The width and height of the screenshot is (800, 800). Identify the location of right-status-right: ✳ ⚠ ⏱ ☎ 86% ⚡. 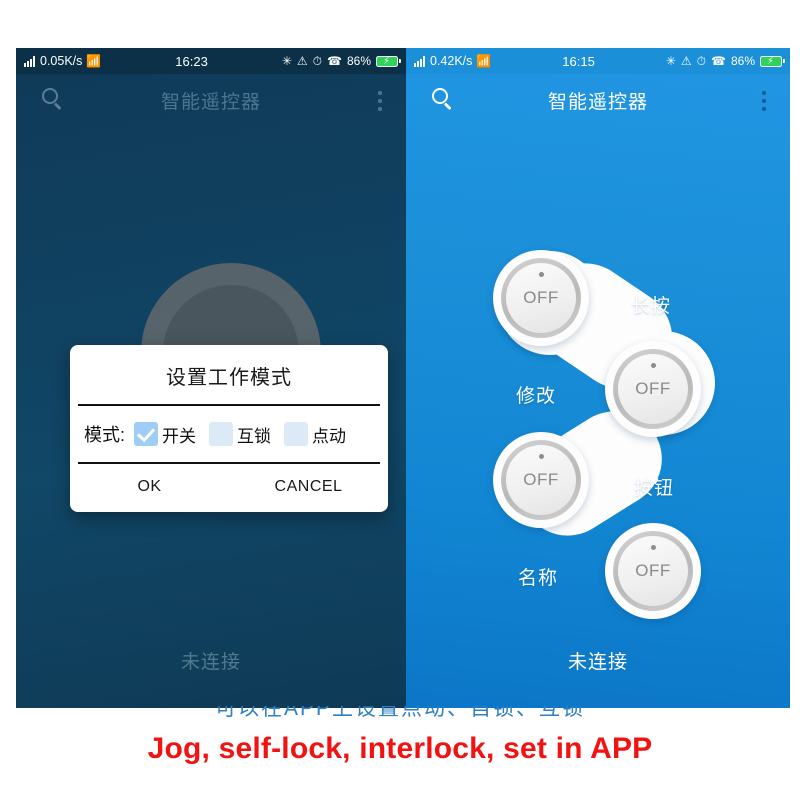
(725, 61).